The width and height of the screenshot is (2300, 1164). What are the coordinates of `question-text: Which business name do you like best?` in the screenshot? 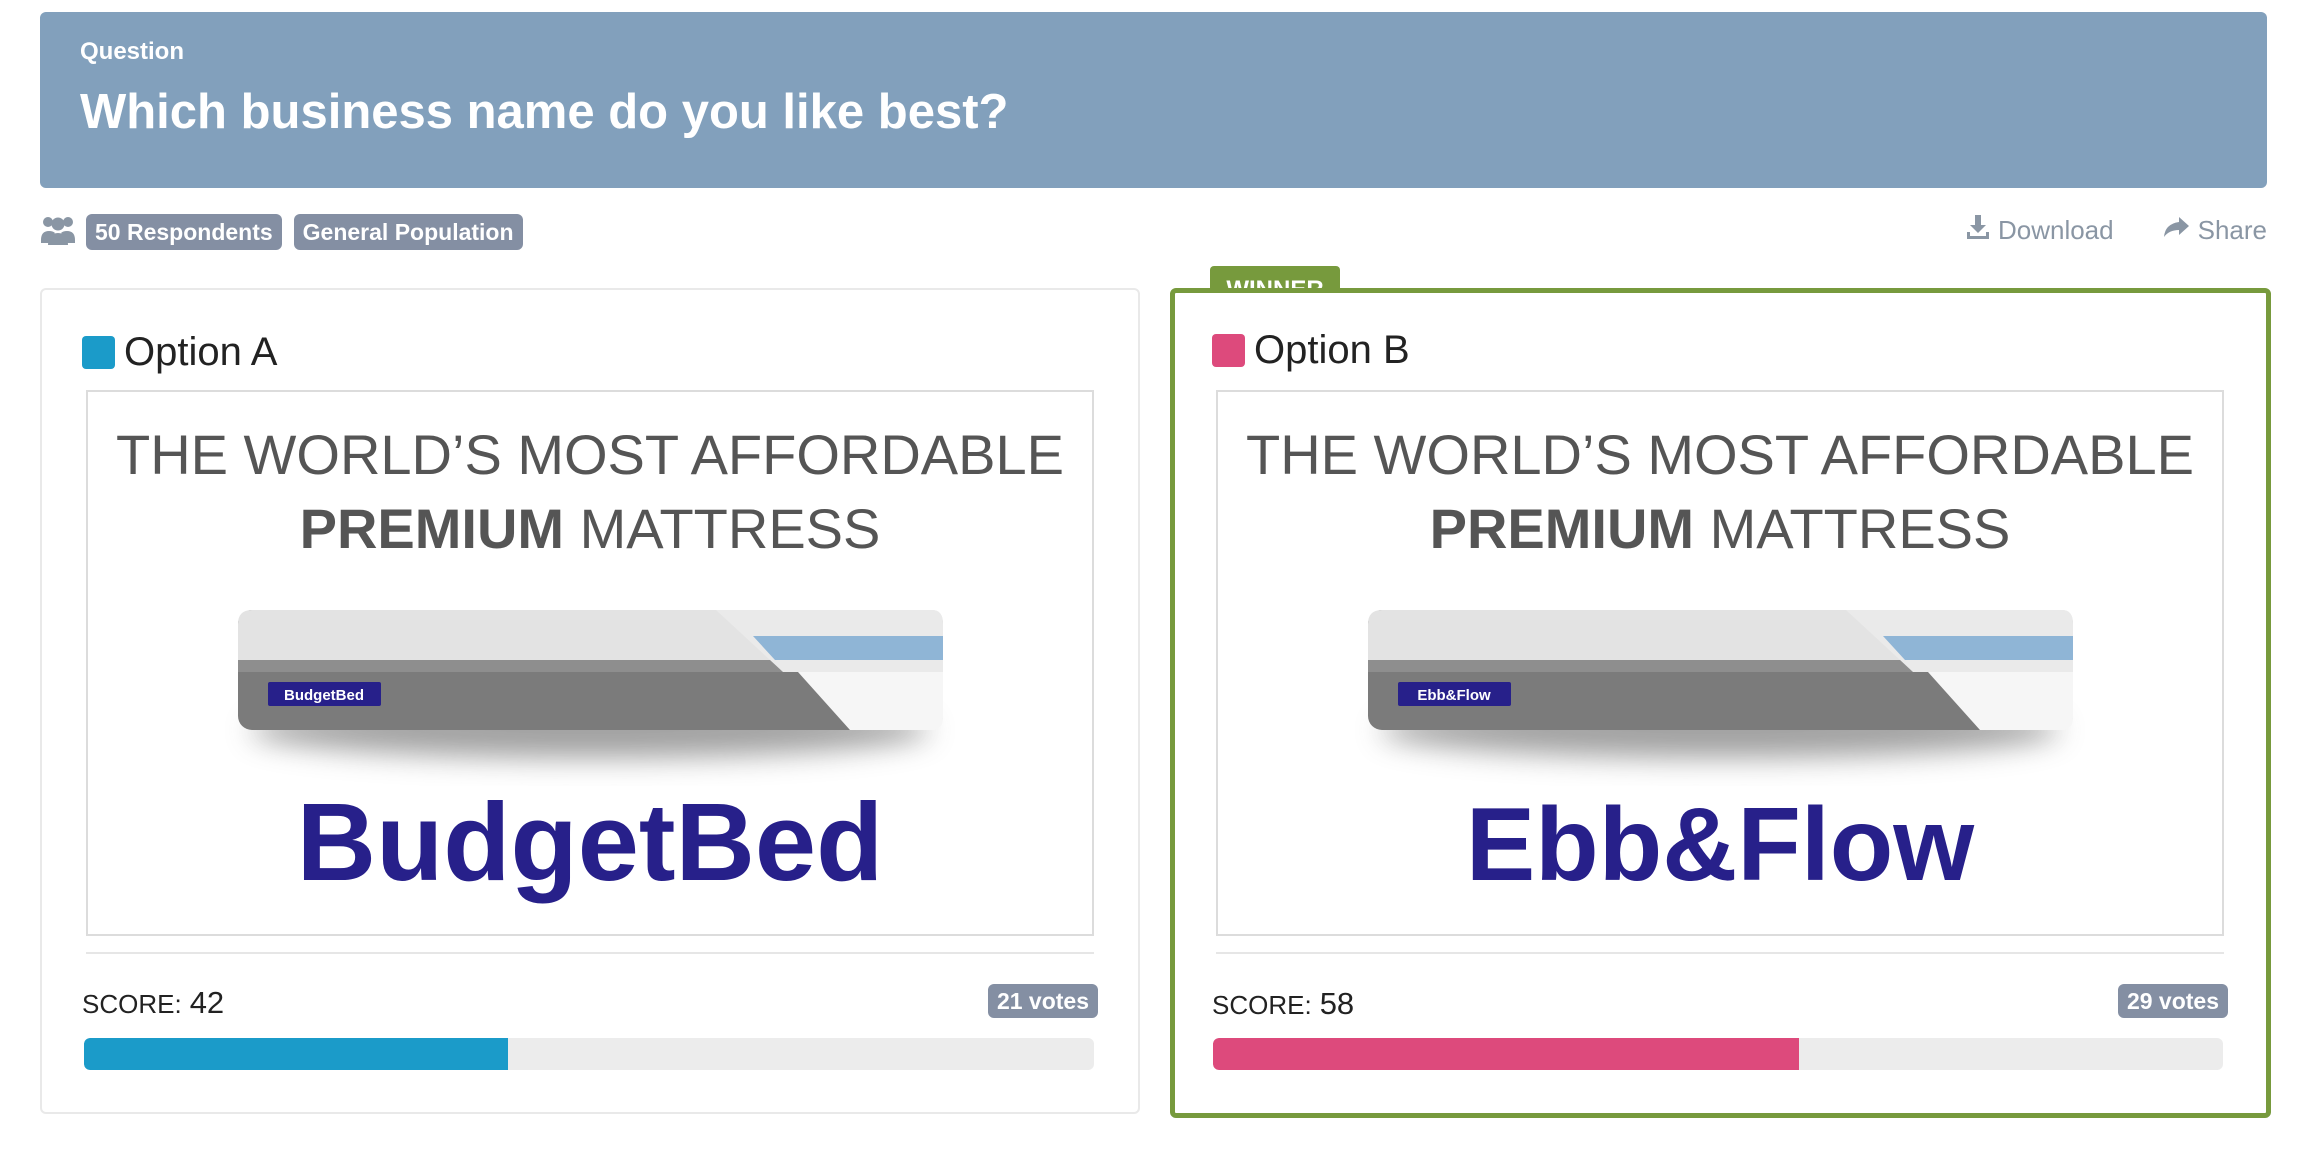 It's located at (544, 112).